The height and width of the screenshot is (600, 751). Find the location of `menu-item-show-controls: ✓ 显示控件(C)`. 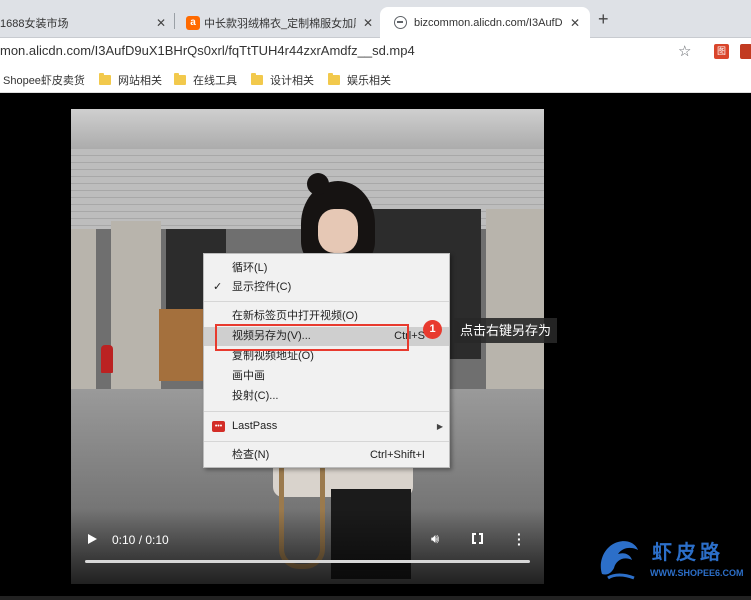

menu-item-show-controls: ✓ 显示控件(C) is located at coordinates (326, 287).